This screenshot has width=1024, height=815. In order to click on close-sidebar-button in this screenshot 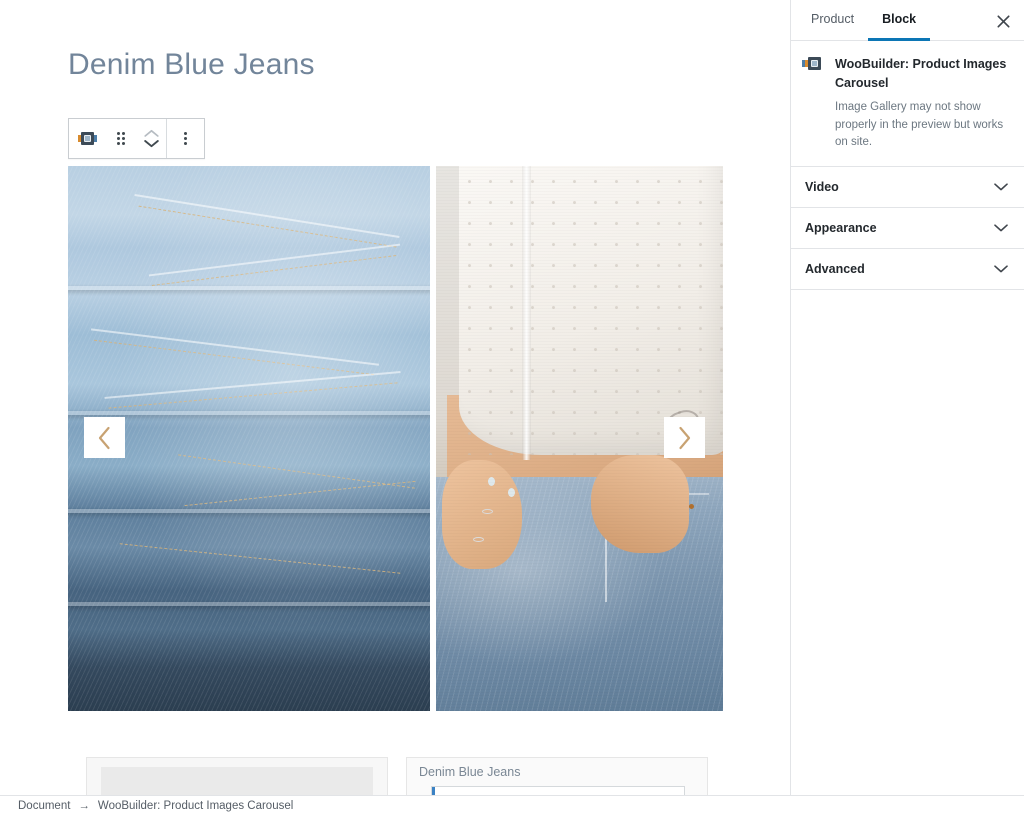, I will do `click(1003, 21)`.